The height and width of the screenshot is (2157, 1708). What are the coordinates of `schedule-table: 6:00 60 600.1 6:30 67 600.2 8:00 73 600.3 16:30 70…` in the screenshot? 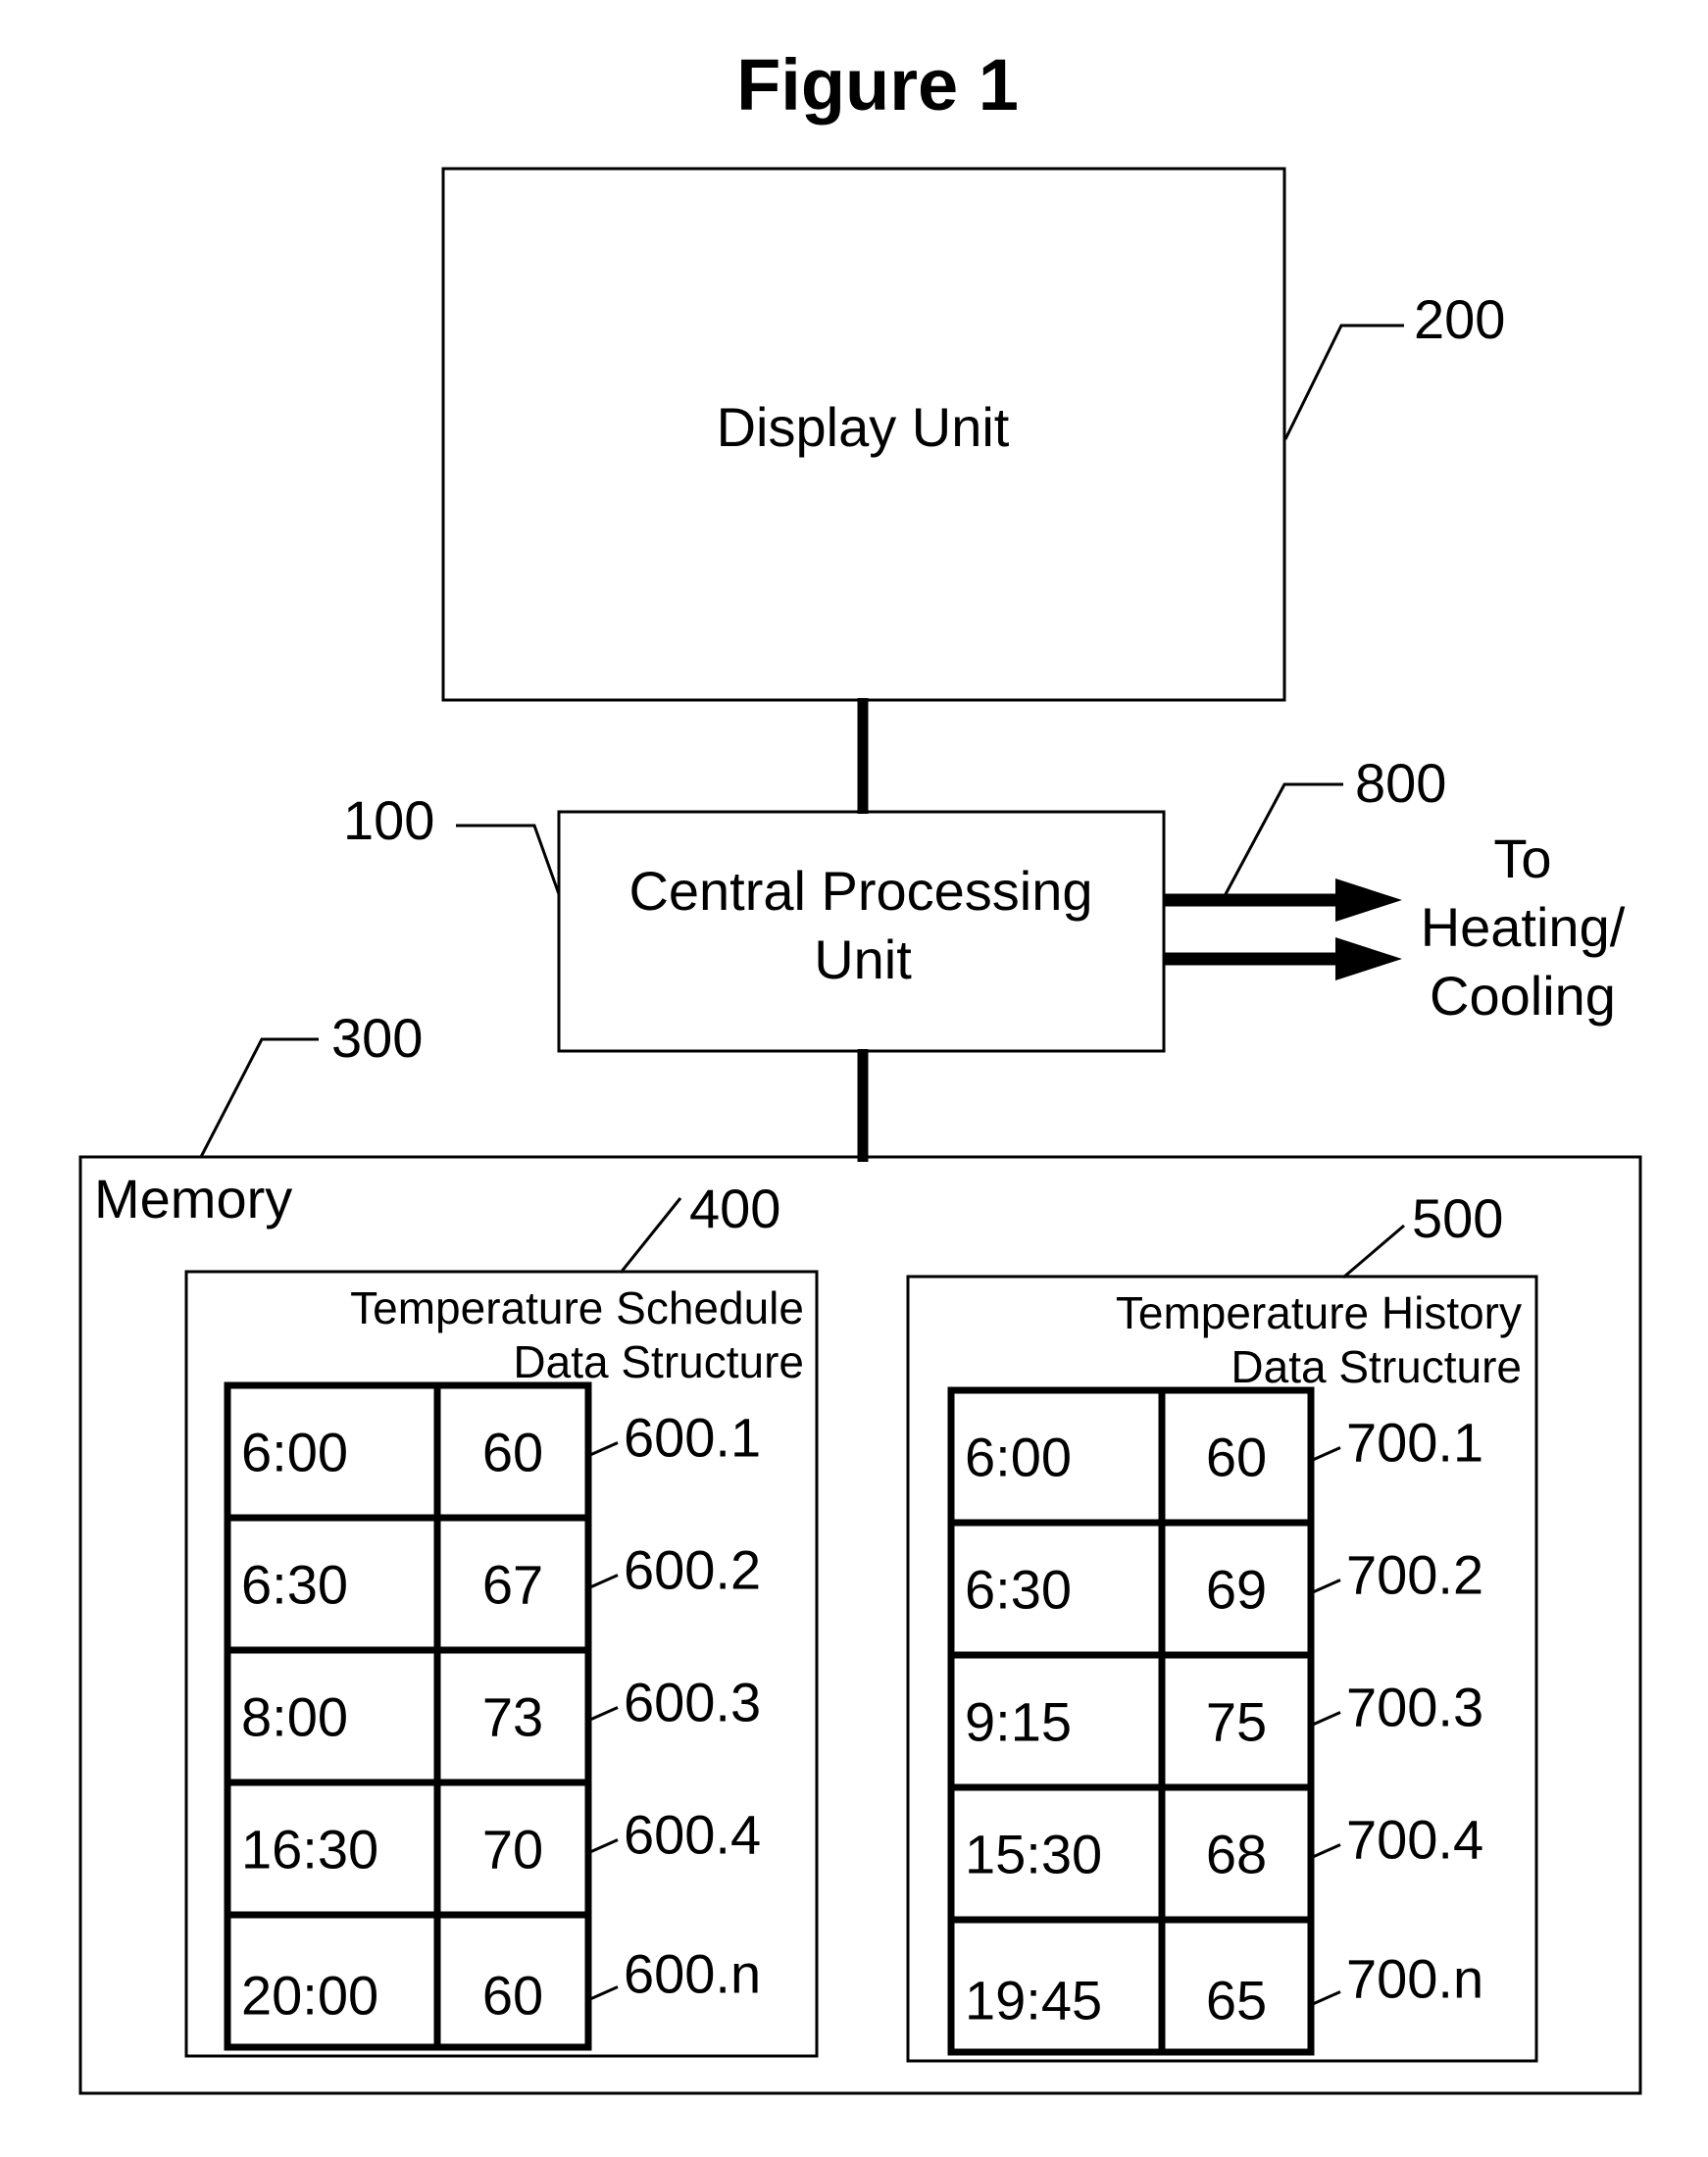 It's located at (492, 1716).